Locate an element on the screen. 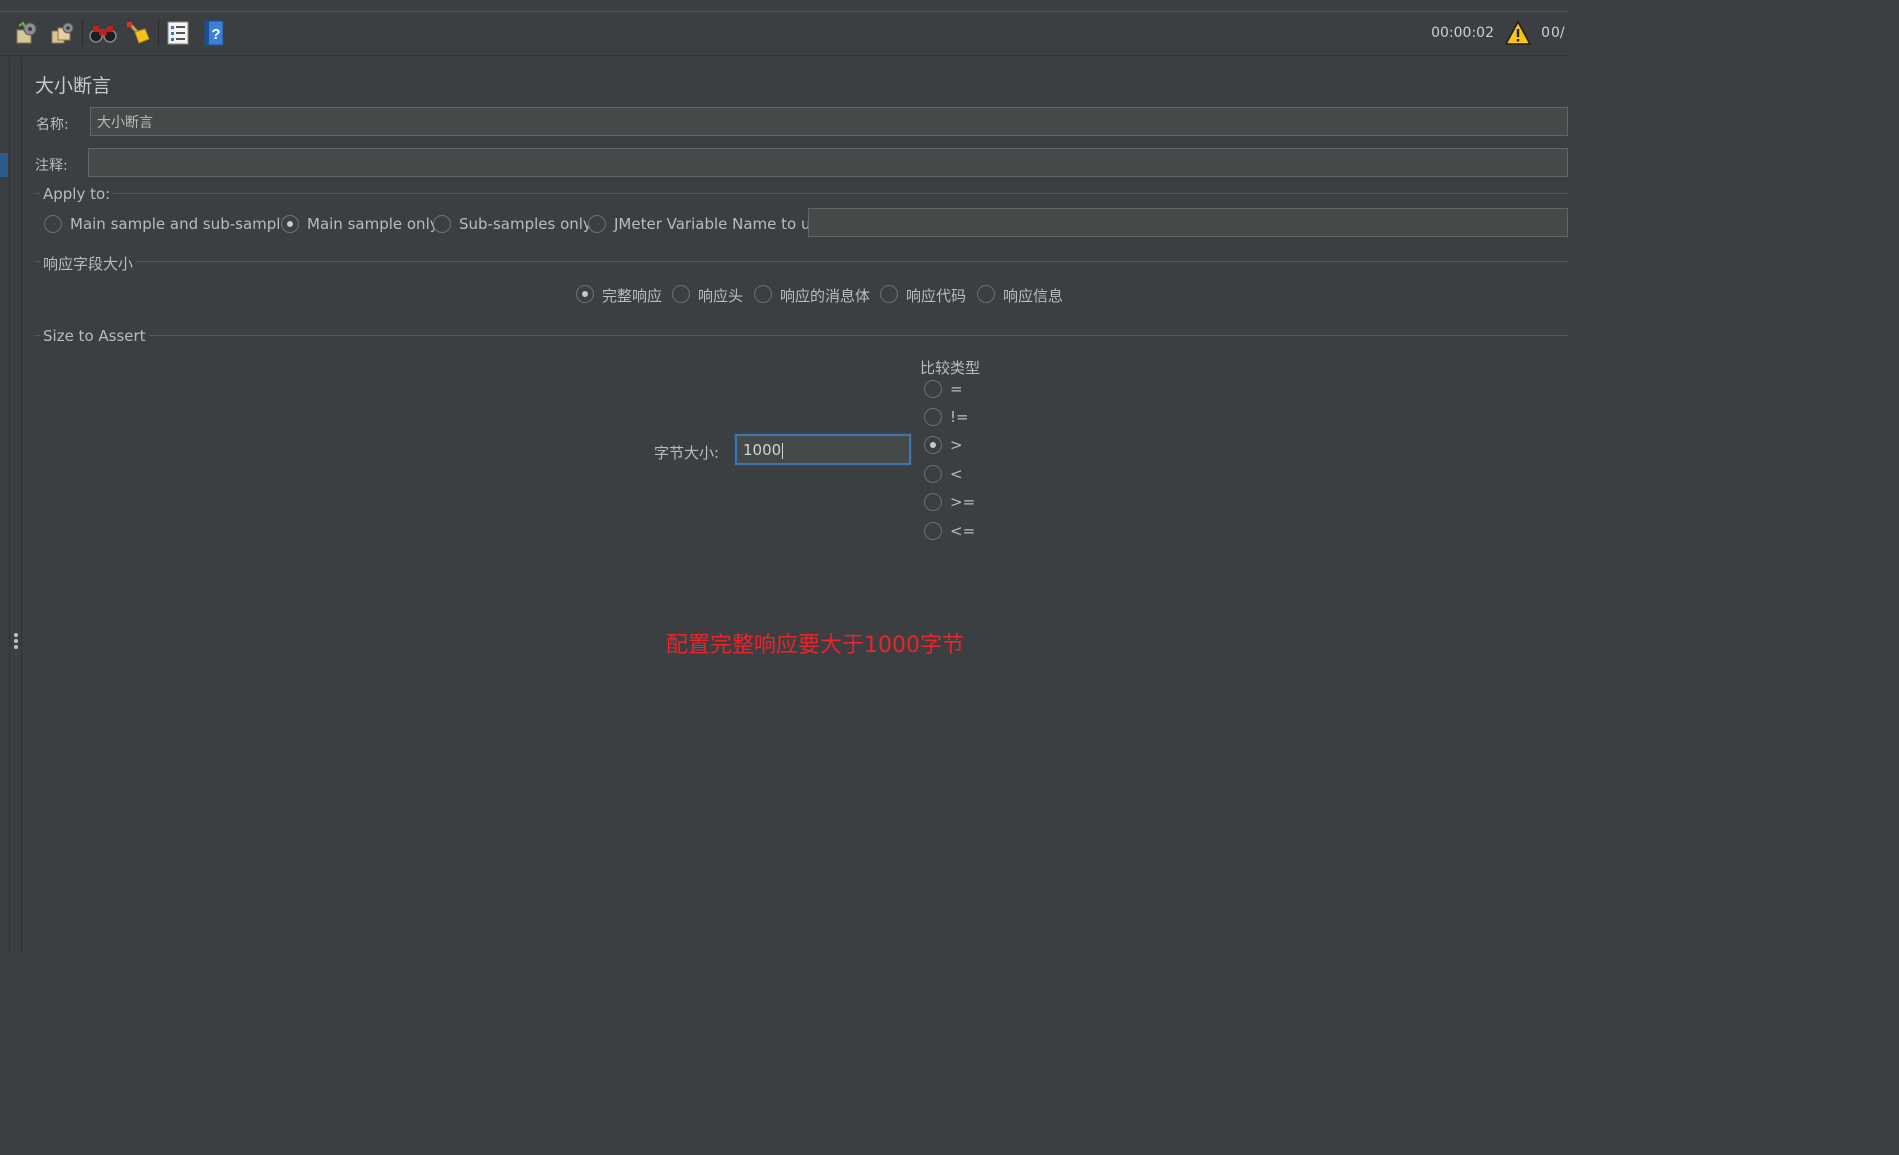 Image resolution: width=1899 pixels, height=1155 pixels. compare-ge-label: >= is located at coordinates (963, 502).